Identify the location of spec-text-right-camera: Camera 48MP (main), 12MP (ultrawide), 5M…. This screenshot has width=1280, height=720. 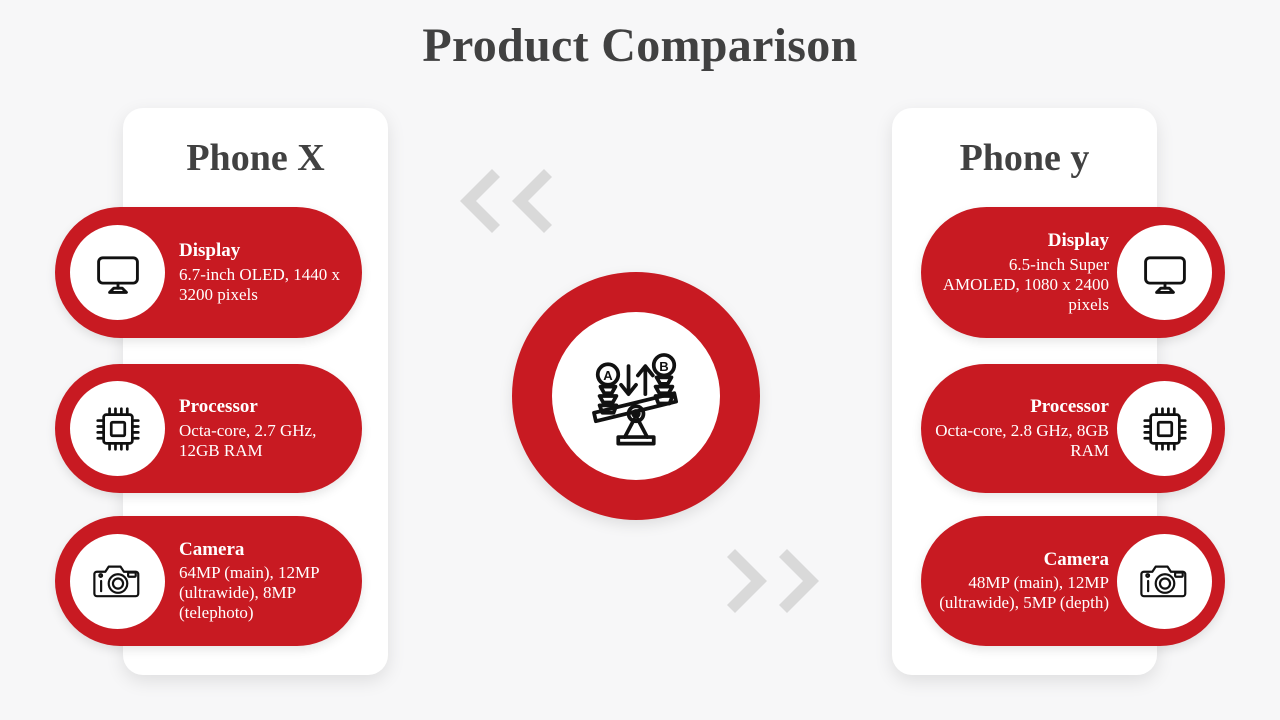
(1019, 581).